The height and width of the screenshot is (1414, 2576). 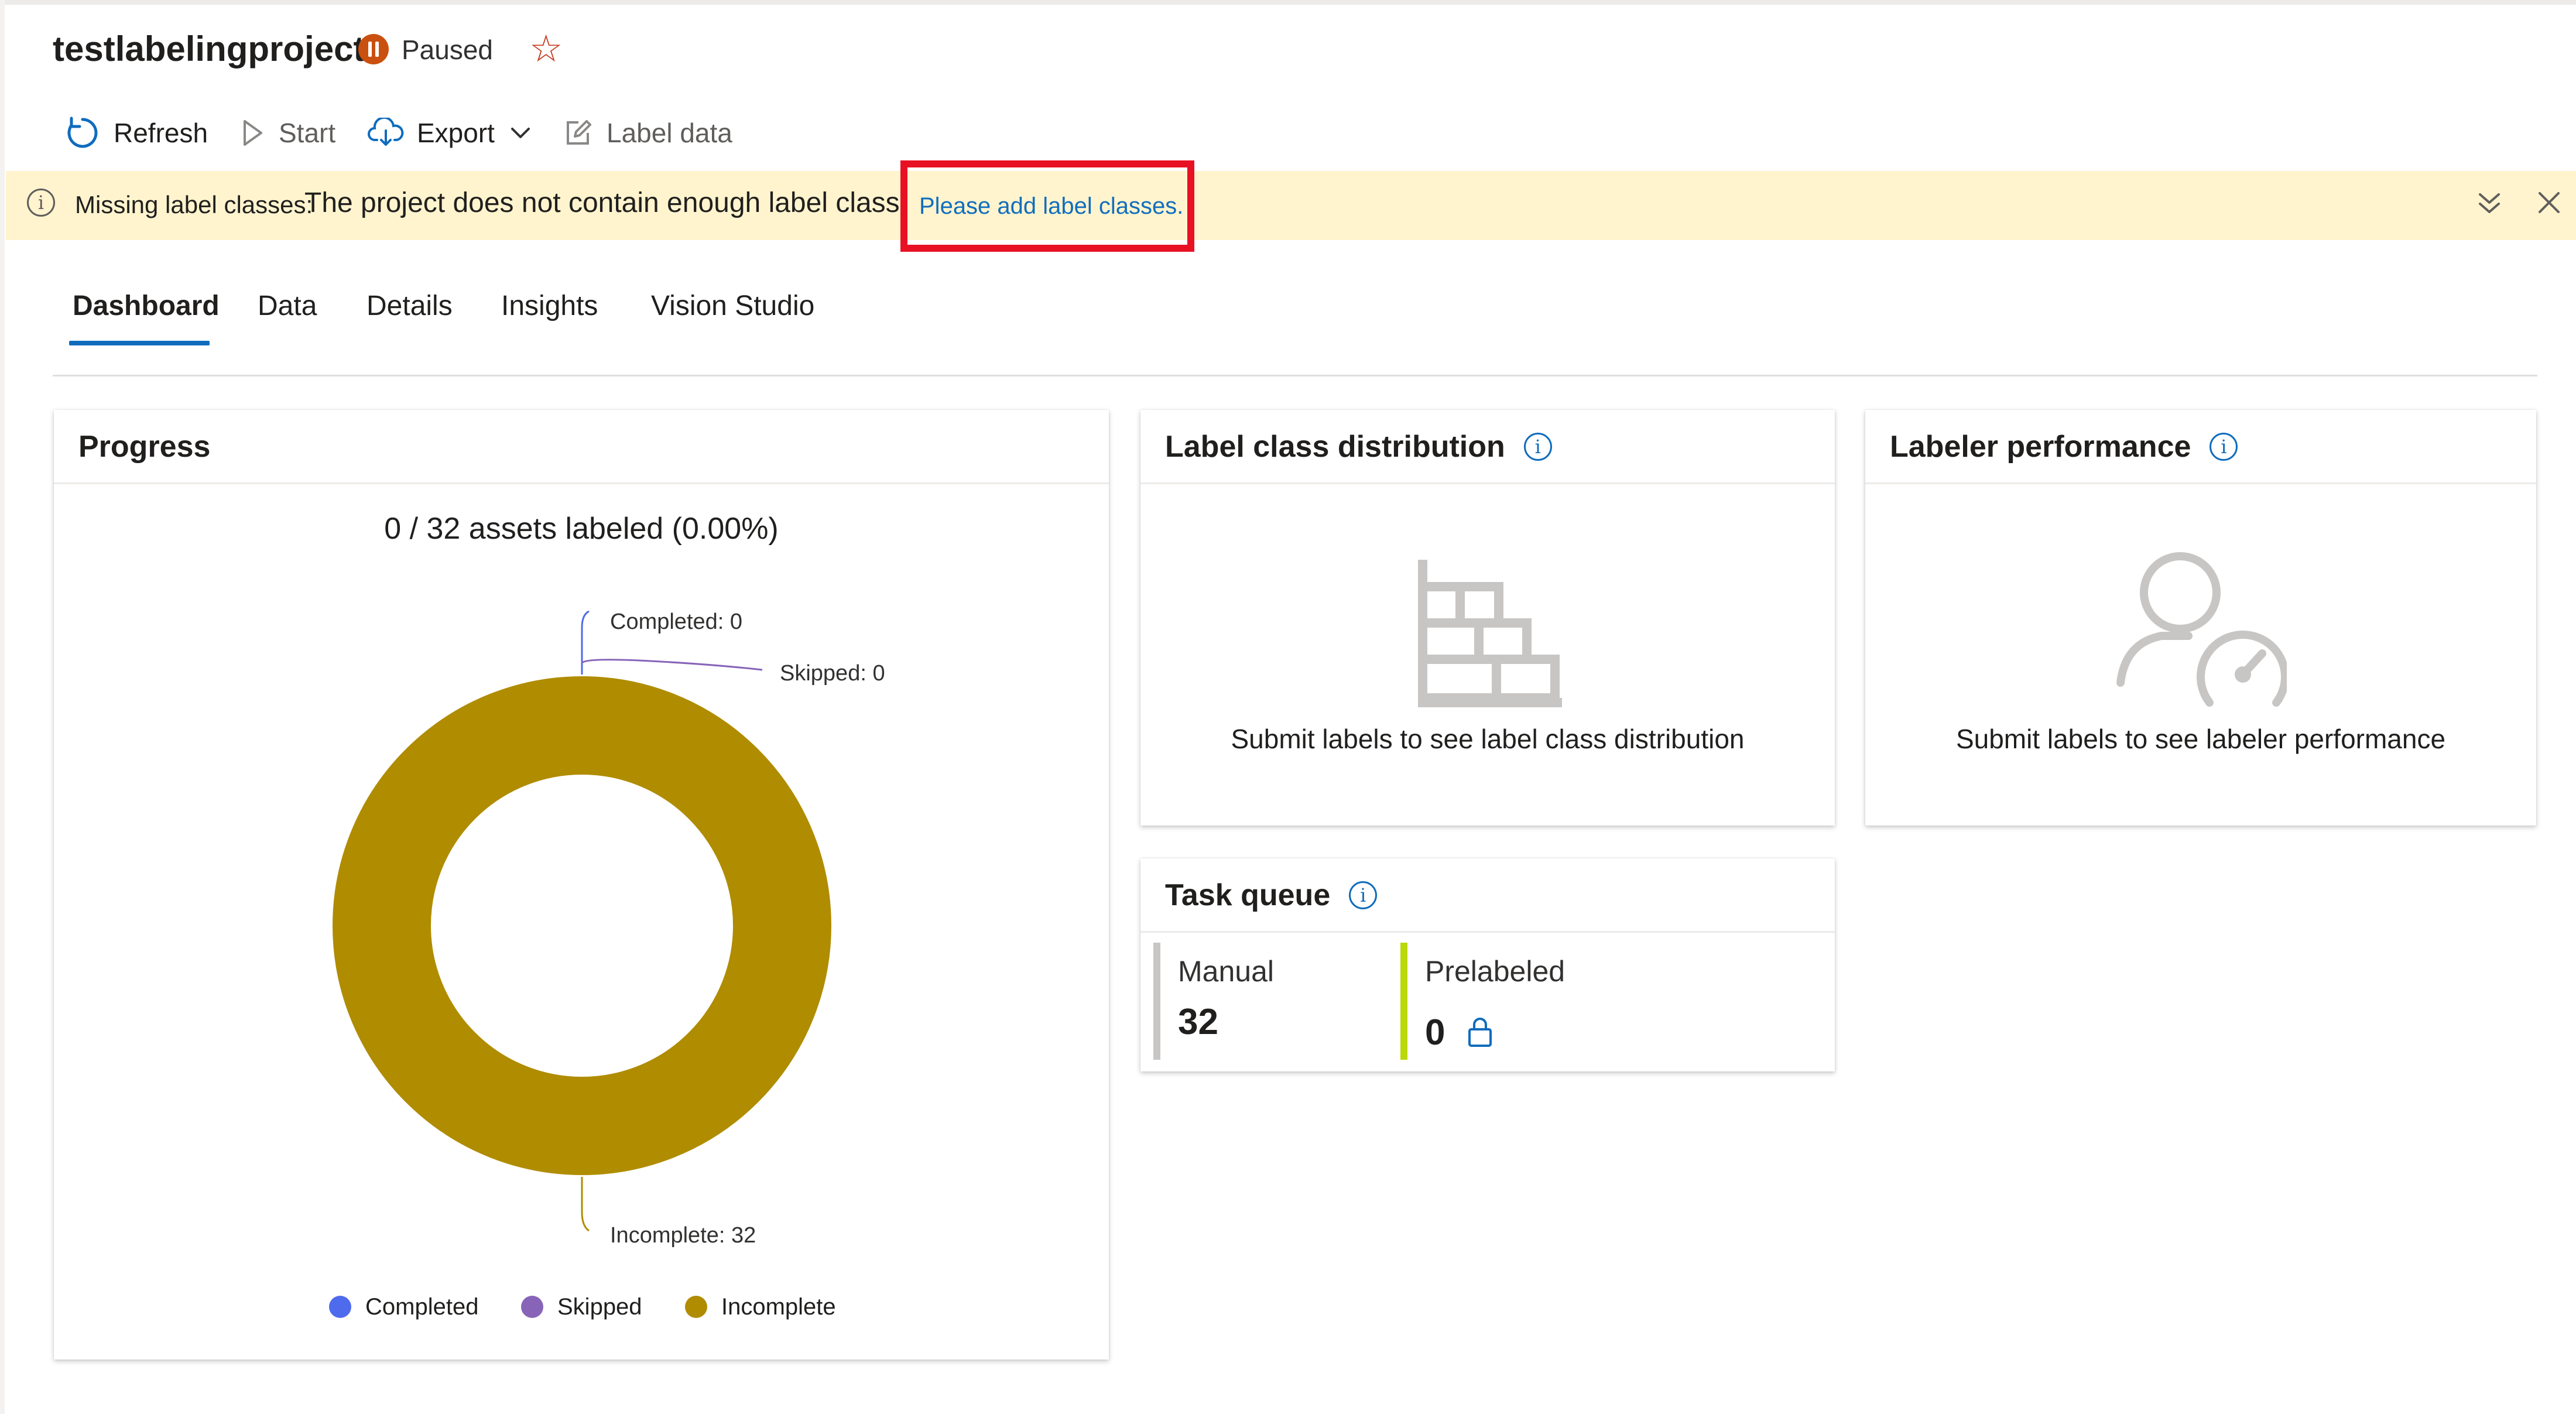 What do you see at coordinates (422, 1307) in the screenshot?
I see `legend-label-completed: Completed` at bounding box center [422, 1307].